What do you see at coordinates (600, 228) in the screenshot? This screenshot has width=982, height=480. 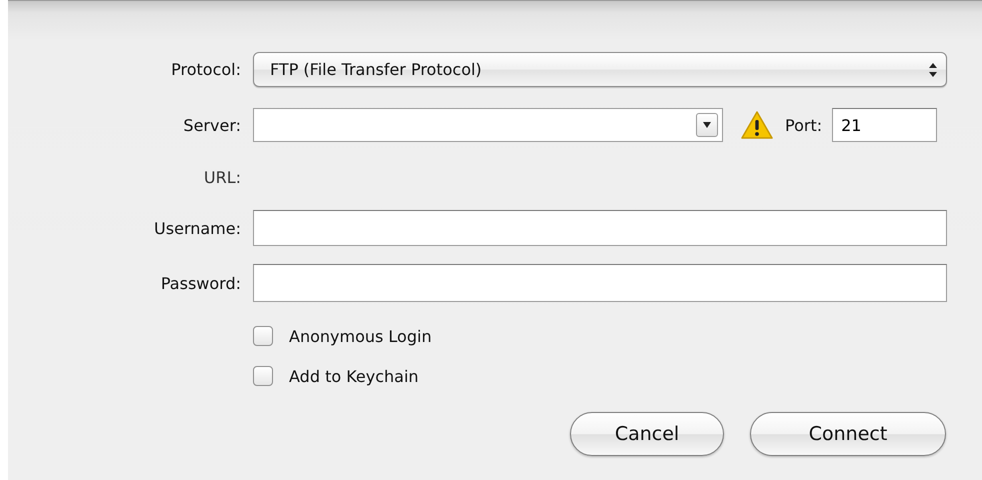 I see `username-field` at bounding box center [600, 228].